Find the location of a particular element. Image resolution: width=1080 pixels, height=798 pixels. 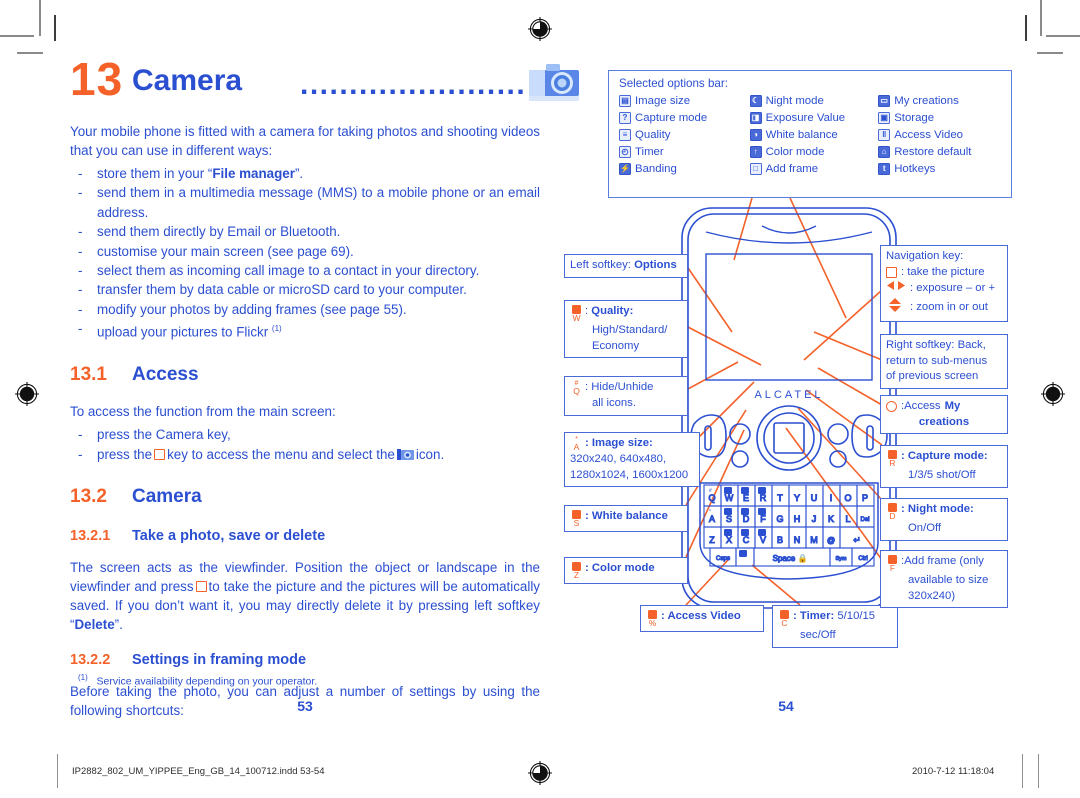

option-storage: ▣ Storage is located at coordinates (940, 118).